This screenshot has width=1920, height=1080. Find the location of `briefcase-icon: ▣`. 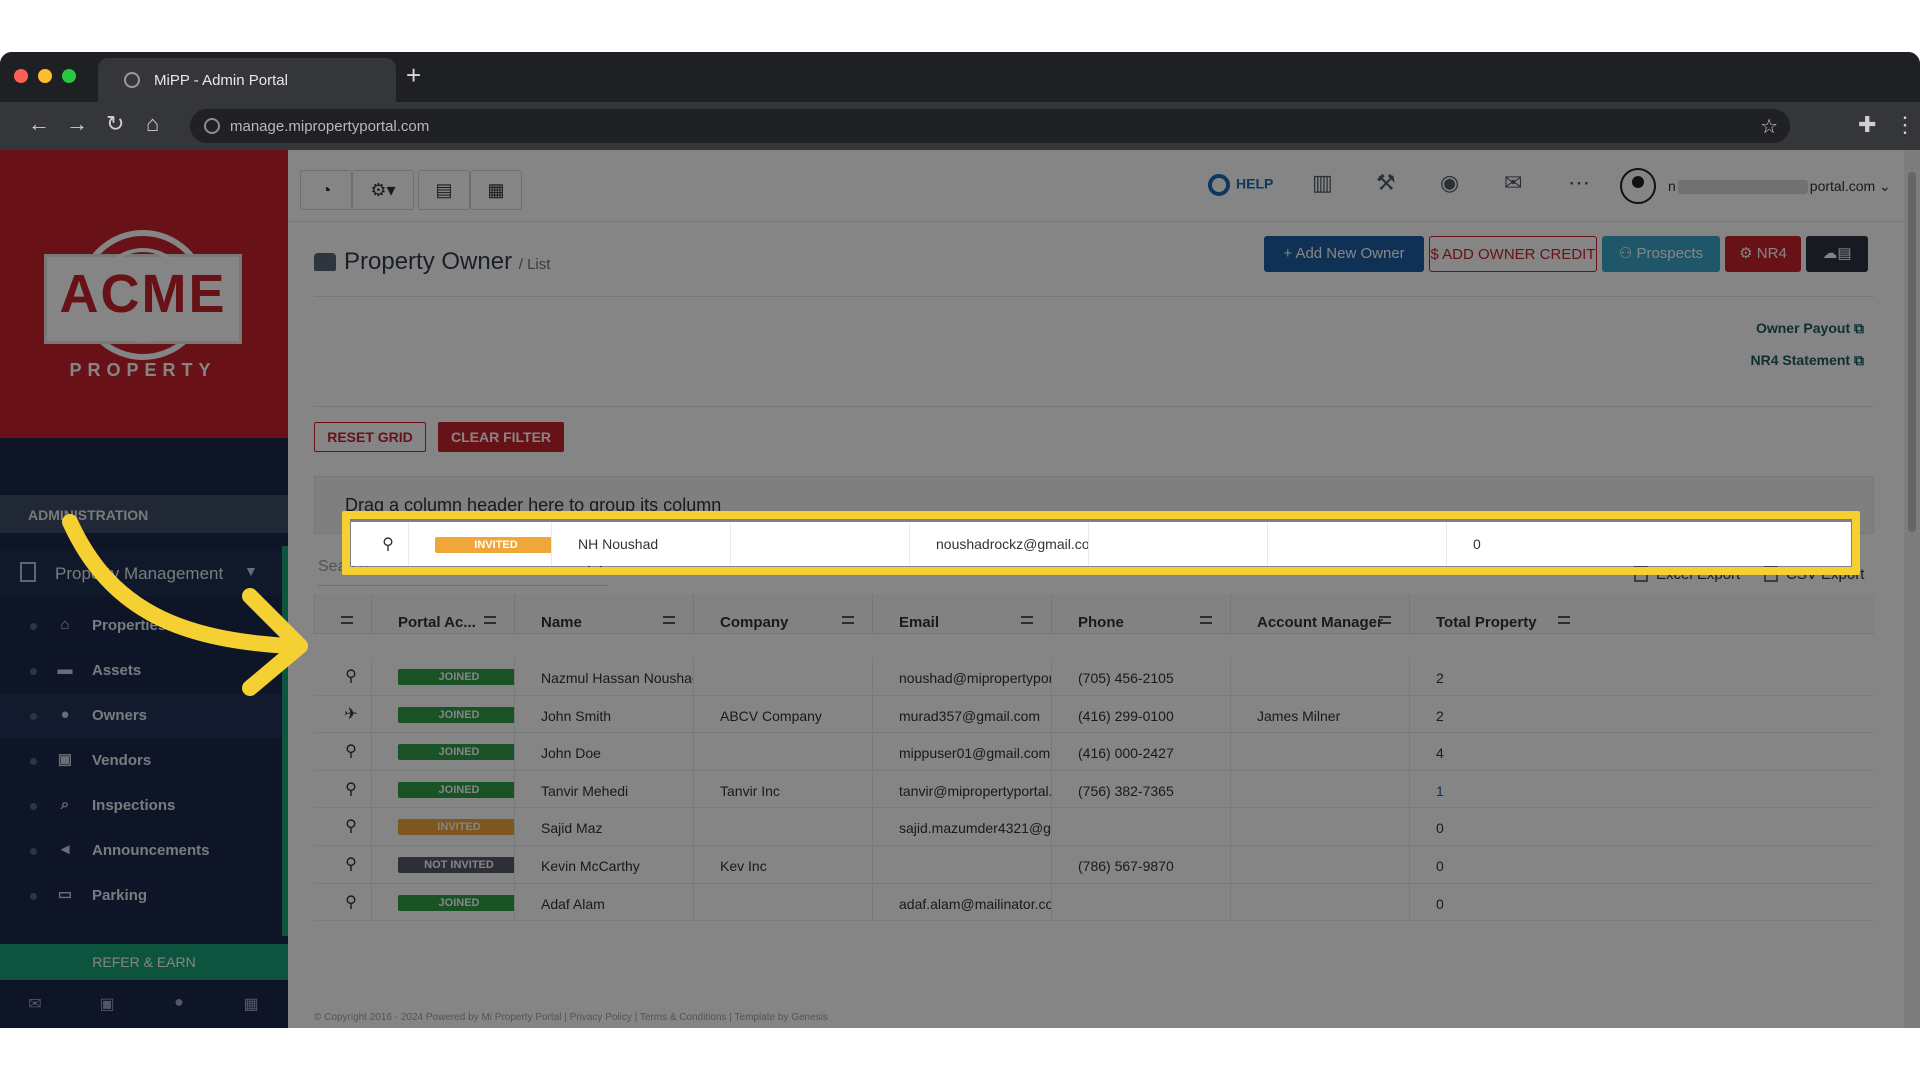

briefcase-icon: ▣ is located at coordinates (107, 1004).